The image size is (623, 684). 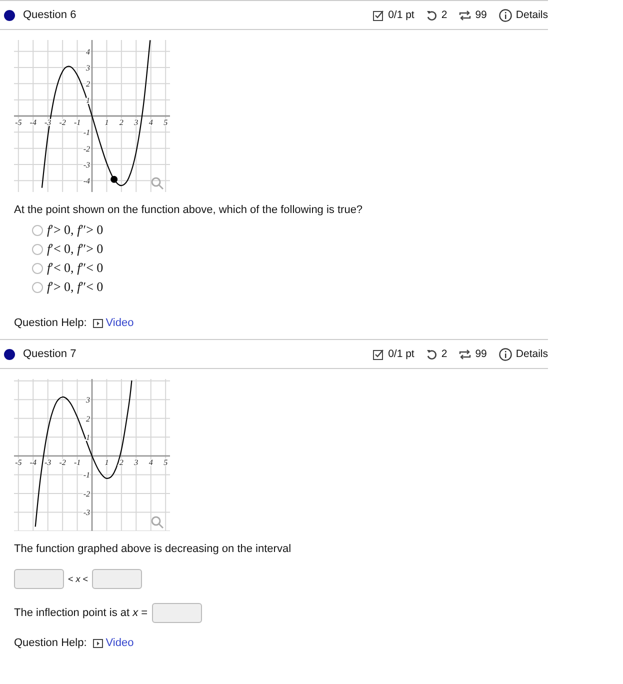 What do you see at coordinates (153, 549) in the screenshot?
I see `question-text: The function graphed above is decreasing on the interval` at bounding box center [153, 549].